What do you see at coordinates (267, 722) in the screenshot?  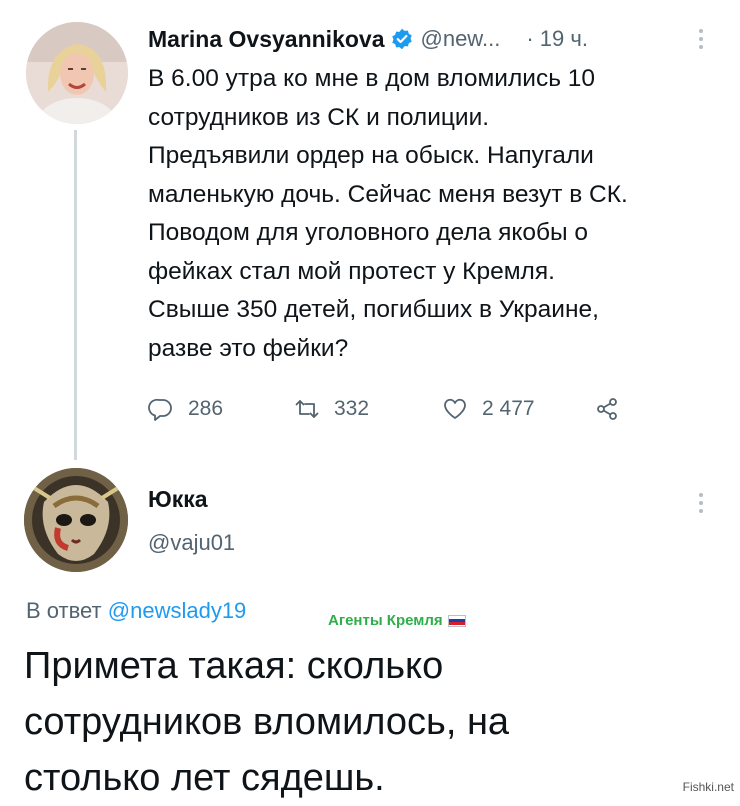 I see `reply-text-line: сотрудников вломилось, на` at bounding box center [267, 722].